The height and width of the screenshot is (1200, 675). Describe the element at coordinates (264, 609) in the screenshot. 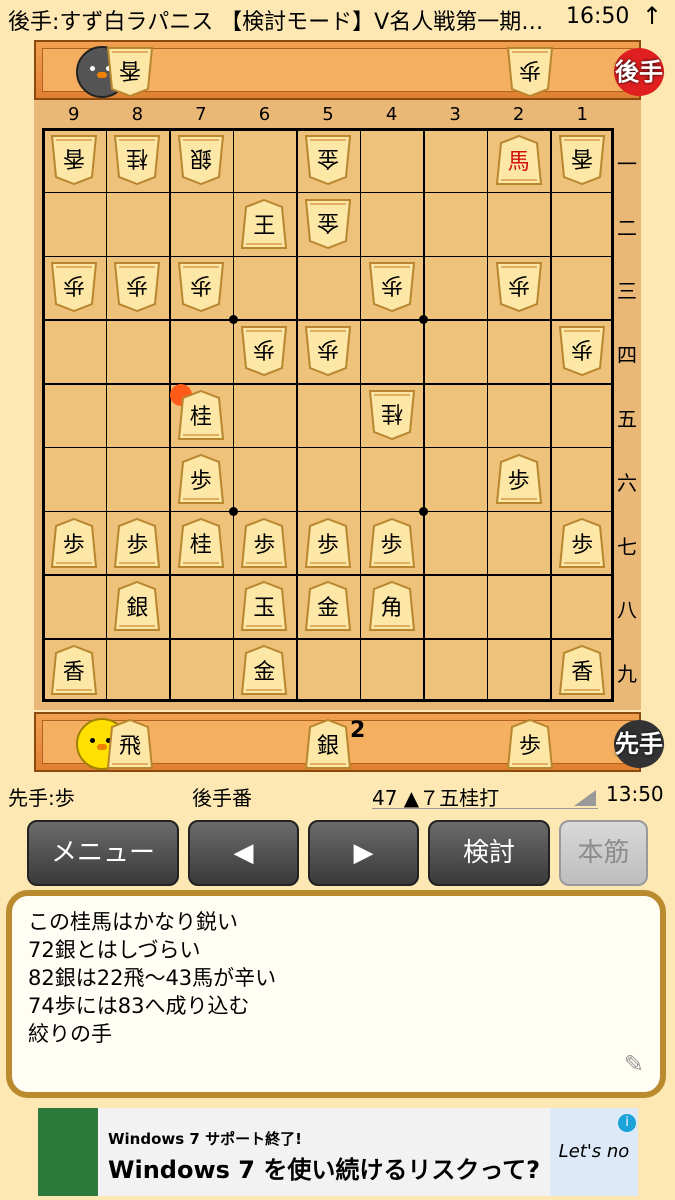

I see `piece-label: 玉` at that location.